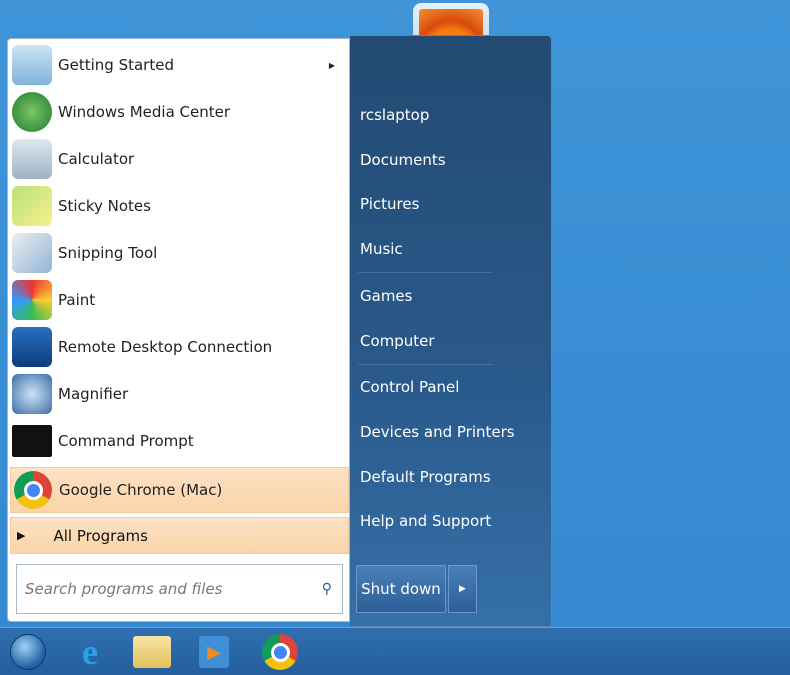 Image resolution: width=790 pixels, height=675 pixels. I want to click on program-magnifier: Magnifier, so click(179, 394).